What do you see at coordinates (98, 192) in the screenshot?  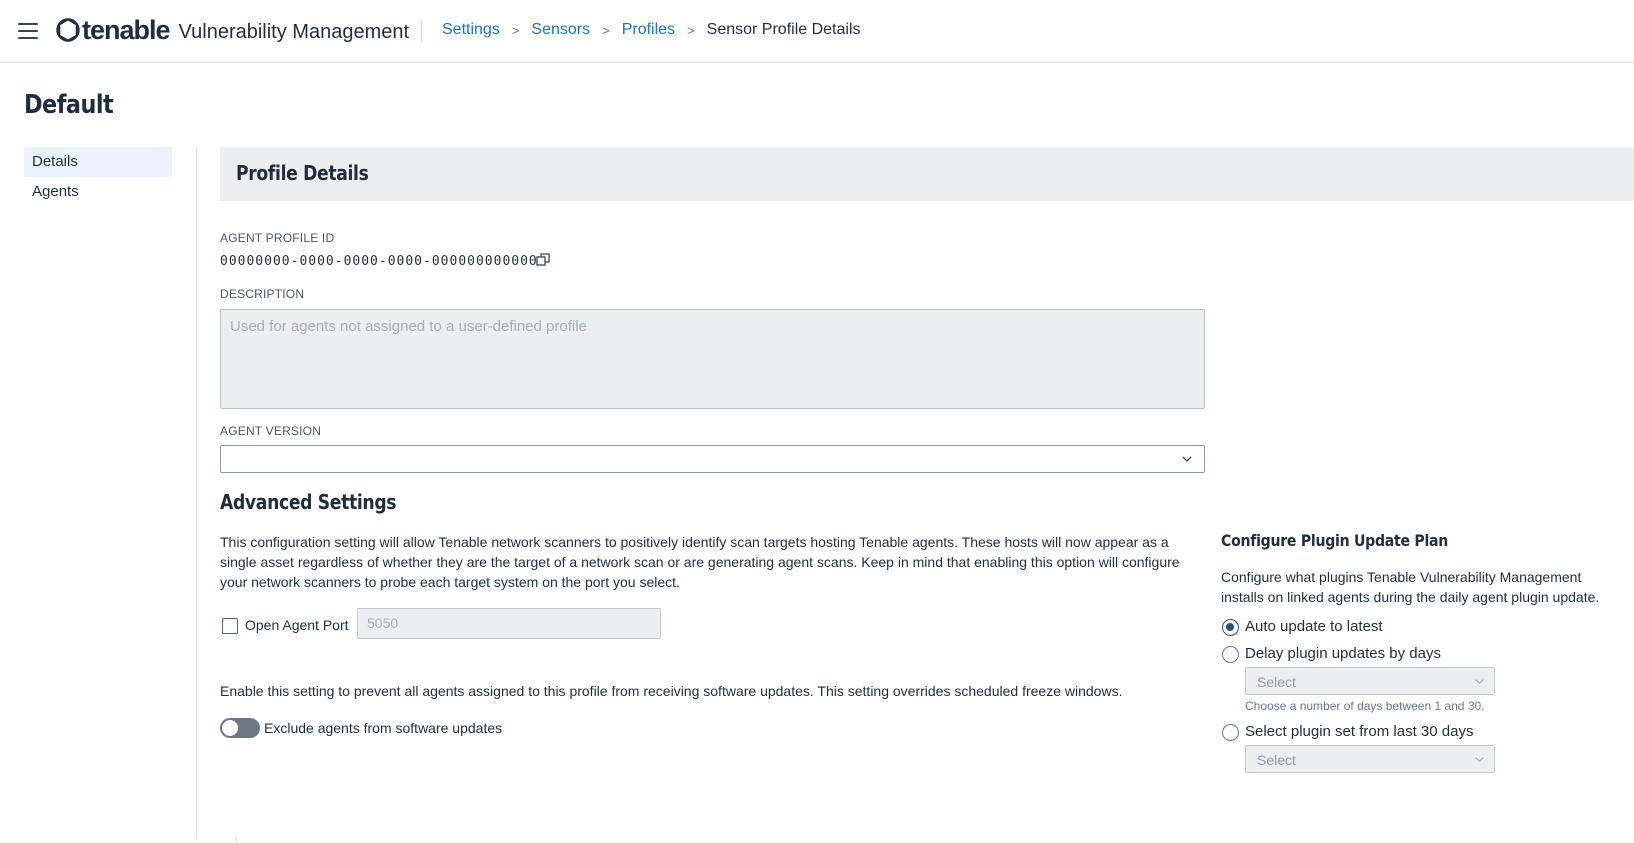 I see `sidenav-item-agents: Agents` at bounding box center [98, 192].